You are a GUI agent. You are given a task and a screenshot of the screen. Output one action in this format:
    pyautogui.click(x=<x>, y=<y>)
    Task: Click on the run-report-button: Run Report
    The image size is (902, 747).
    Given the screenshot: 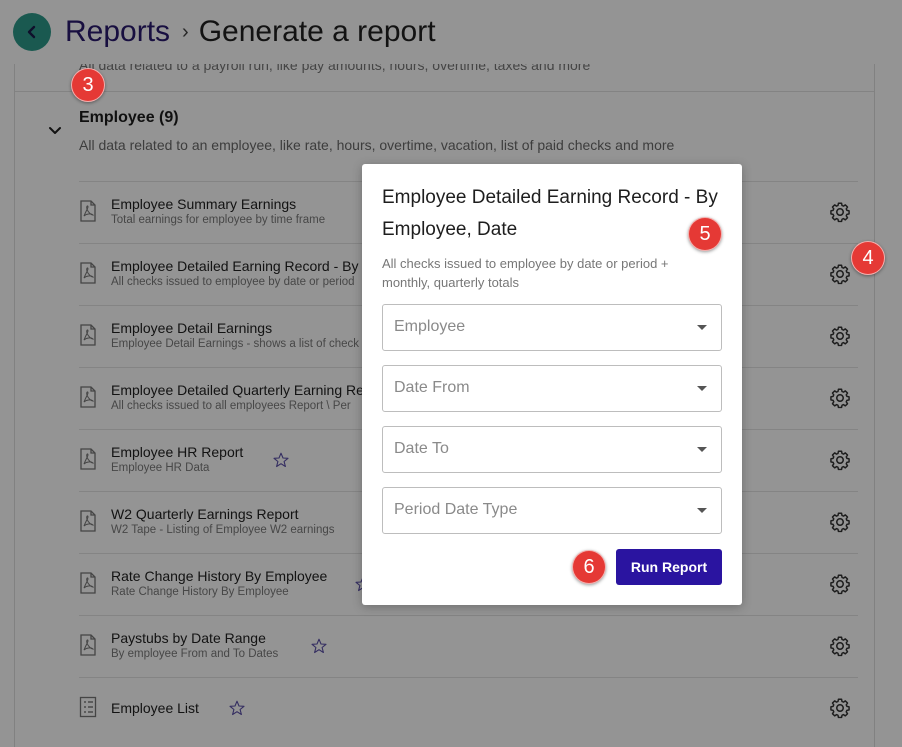 What is the action you would take?
    pyautogui.click(x=669, y=567)
    